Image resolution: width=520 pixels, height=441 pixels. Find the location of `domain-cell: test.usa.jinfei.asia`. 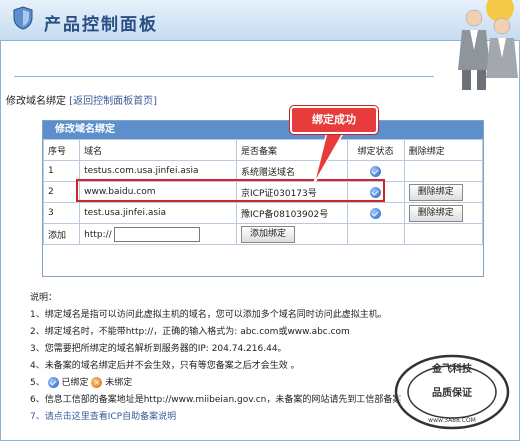

domain-cell: test.usa.jinfei.asia is located at coordinates (158, 213).